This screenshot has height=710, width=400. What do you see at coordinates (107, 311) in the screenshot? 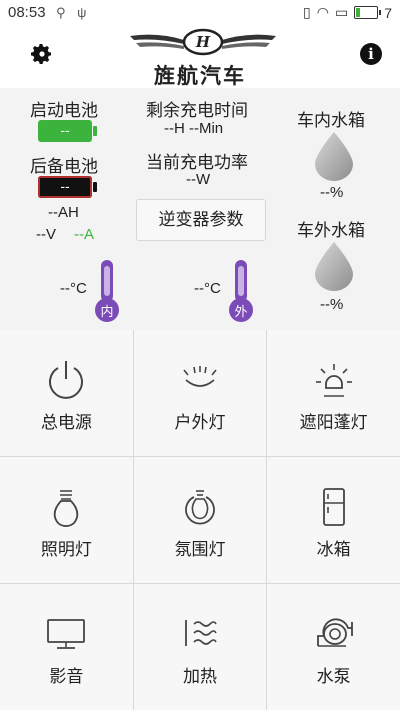
I see `inner-temp-tag: 内` at bounding box center [107, 311].